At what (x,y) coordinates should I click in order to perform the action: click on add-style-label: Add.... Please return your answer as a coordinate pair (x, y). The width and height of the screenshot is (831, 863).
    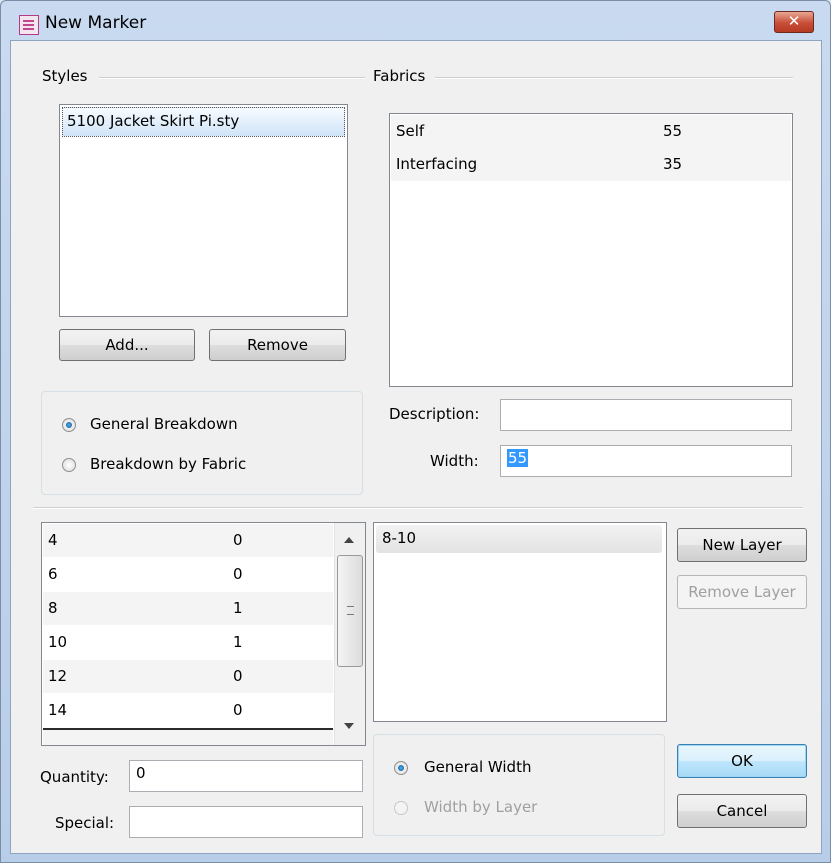
    Looking at the image, I should click on (127, 345).